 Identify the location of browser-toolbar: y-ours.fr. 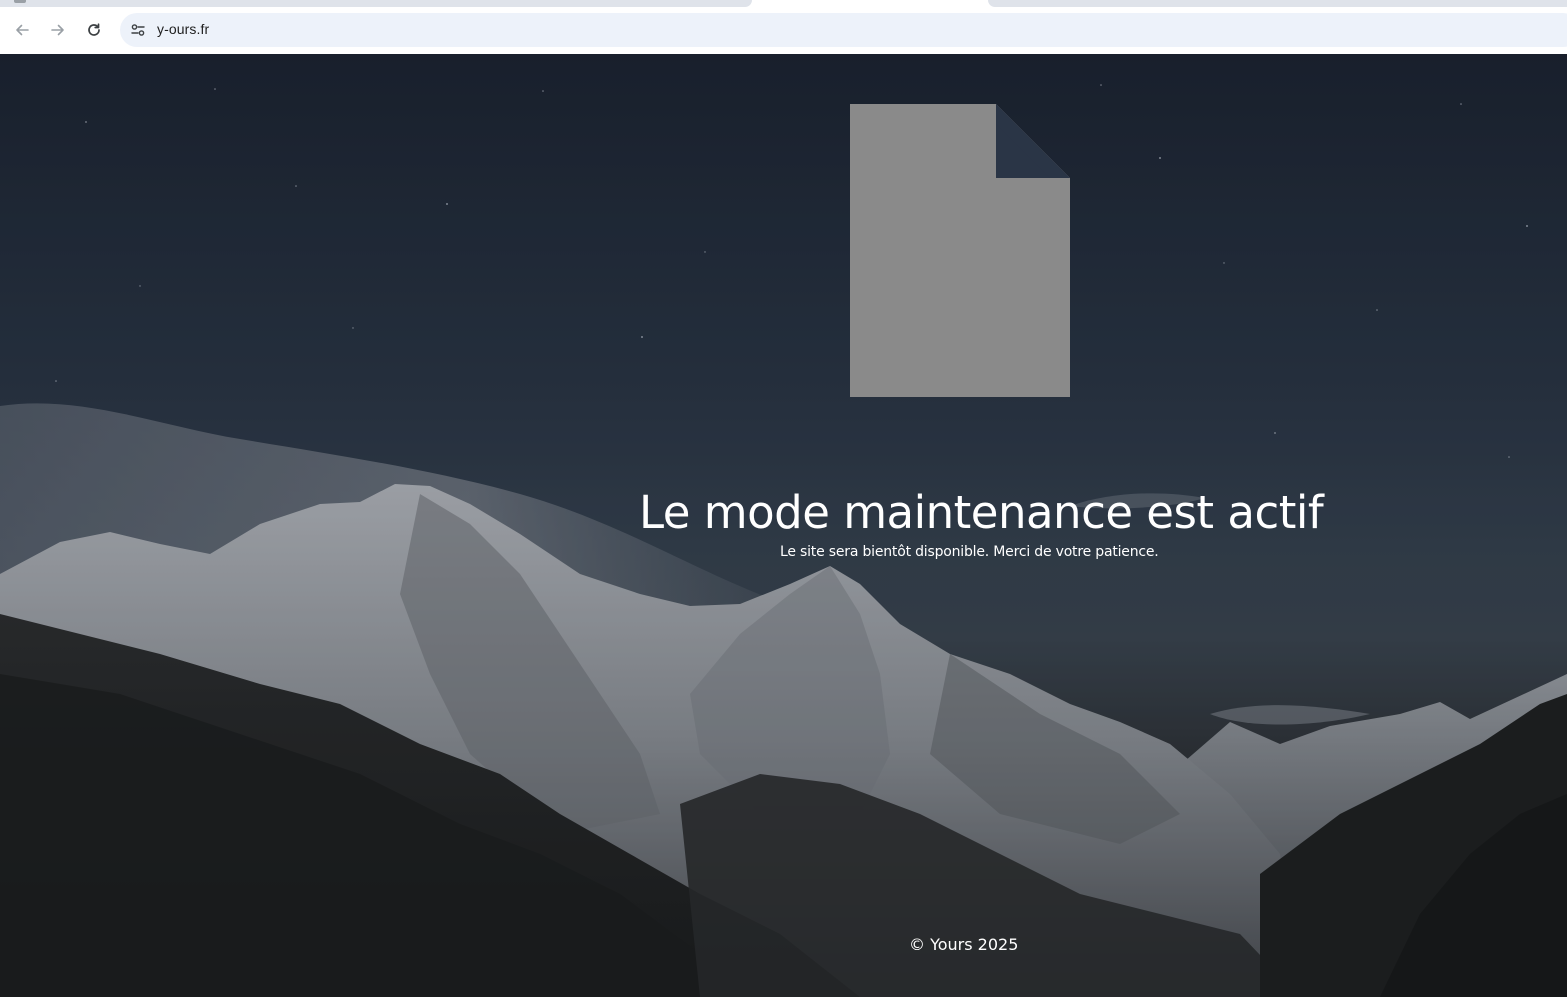
(783, 27).